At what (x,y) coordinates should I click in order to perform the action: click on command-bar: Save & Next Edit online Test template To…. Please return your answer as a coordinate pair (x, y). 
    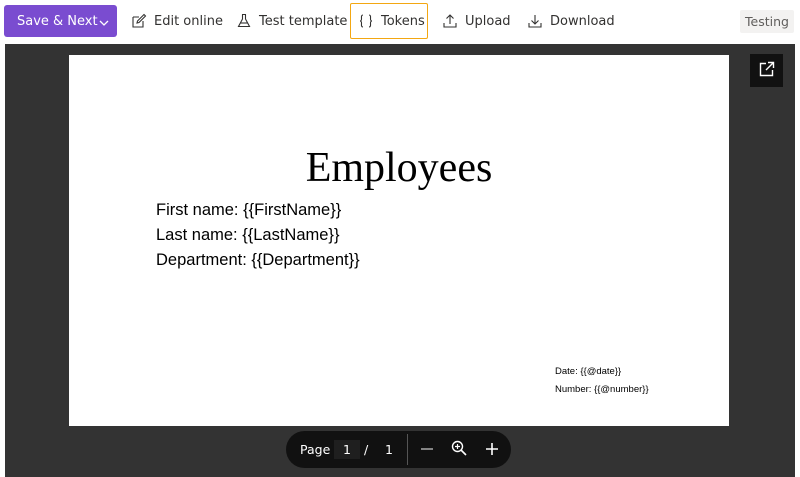
    Looking at the image, I should click on (400, 22).